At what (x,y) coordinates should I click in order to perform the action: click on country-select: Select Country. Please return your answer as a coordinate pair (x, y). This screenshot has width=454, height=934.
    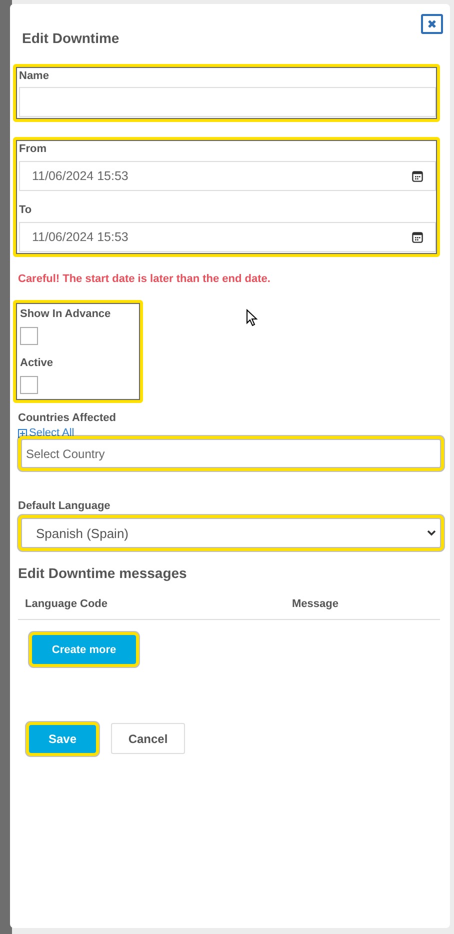
    Looking at the image, I should click on (231, 453).